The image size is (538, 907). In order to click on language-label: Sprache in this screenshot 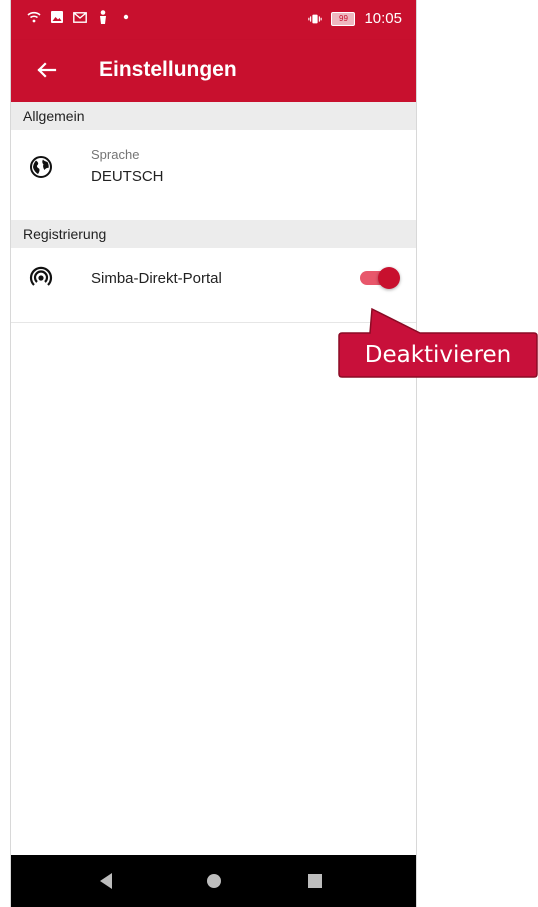, I will do `click(115, 154)`.